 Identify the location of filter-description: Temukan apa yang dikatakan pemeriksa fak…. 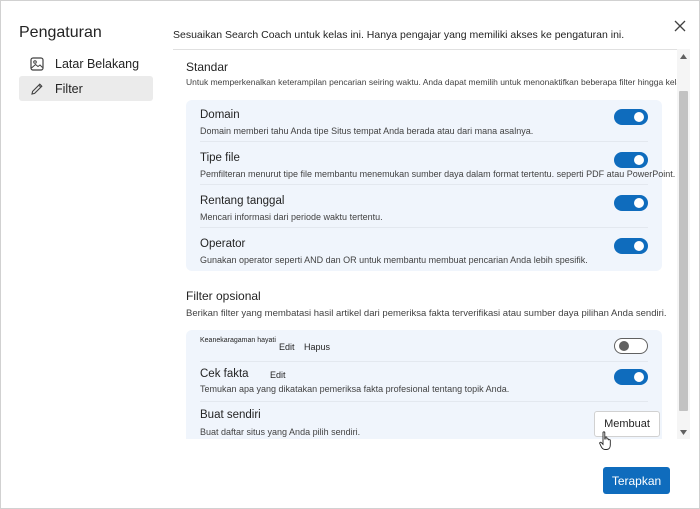
(355, 389).